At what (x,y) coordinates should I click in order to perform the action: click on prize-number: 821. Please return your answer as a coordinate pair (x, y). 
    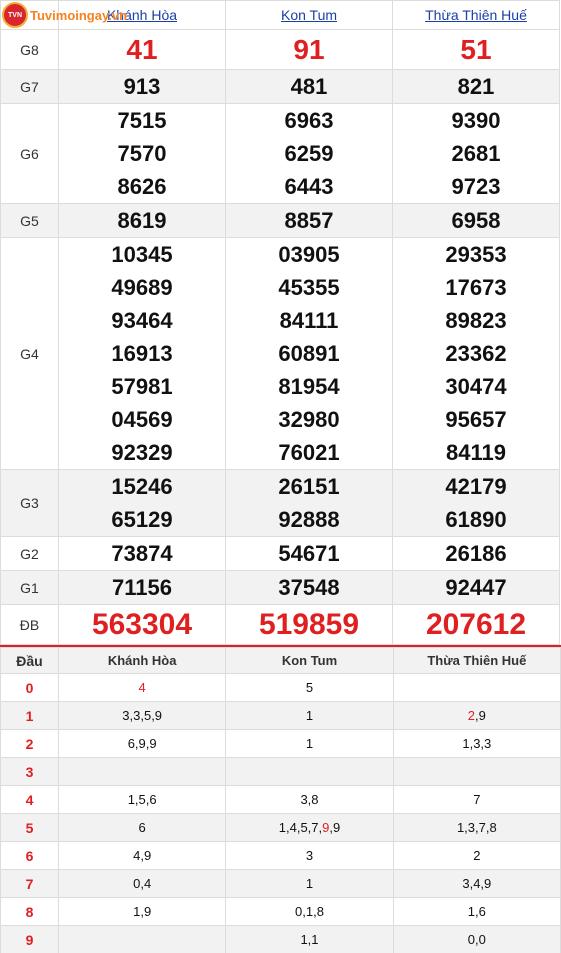
    Looking at the image, I should click on (476, 86).